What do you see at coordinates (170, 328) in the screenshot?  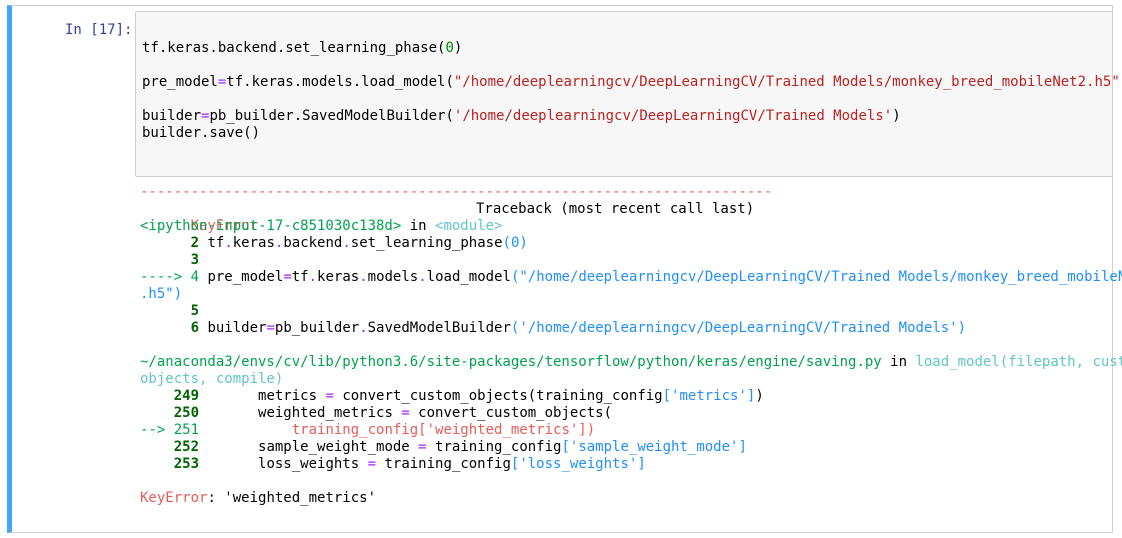 I see `line-number: 6` at bounding box center [170, 328].